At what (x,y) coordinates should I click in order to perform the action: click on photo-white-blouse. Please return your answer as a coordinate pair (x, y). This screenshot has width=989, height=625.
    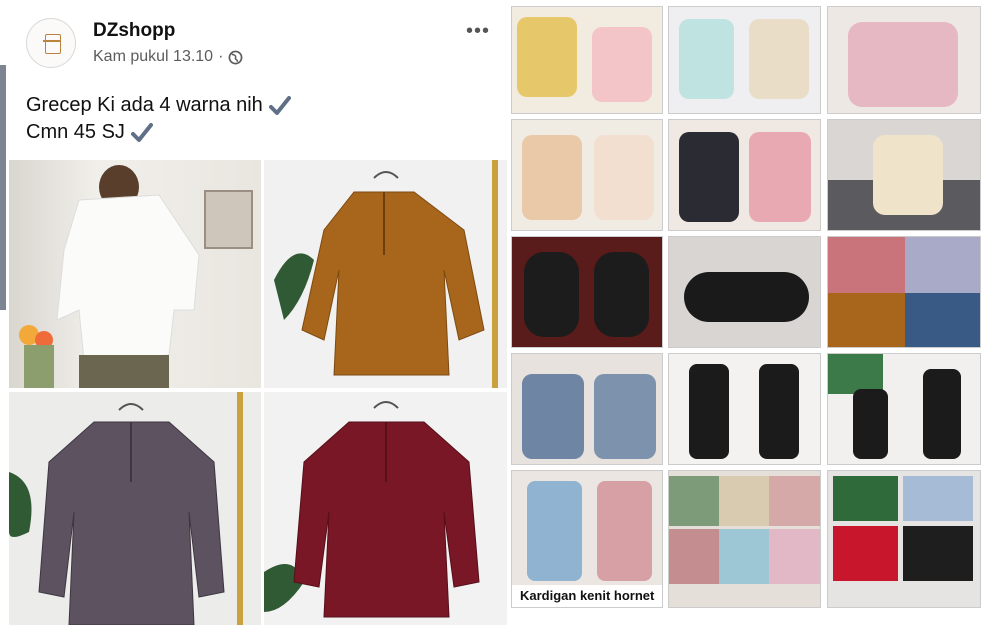
    Looking at the image, I should click on (135, 274).